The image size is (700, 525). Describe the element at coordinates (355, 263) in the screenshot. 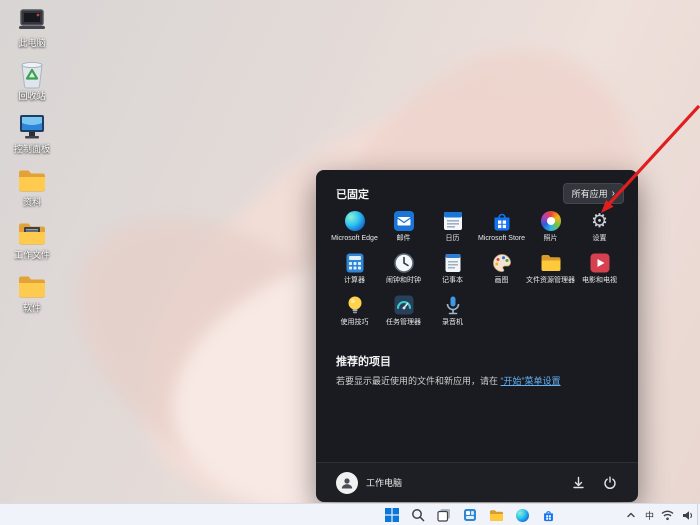

I see `calculator-icon` at that location.